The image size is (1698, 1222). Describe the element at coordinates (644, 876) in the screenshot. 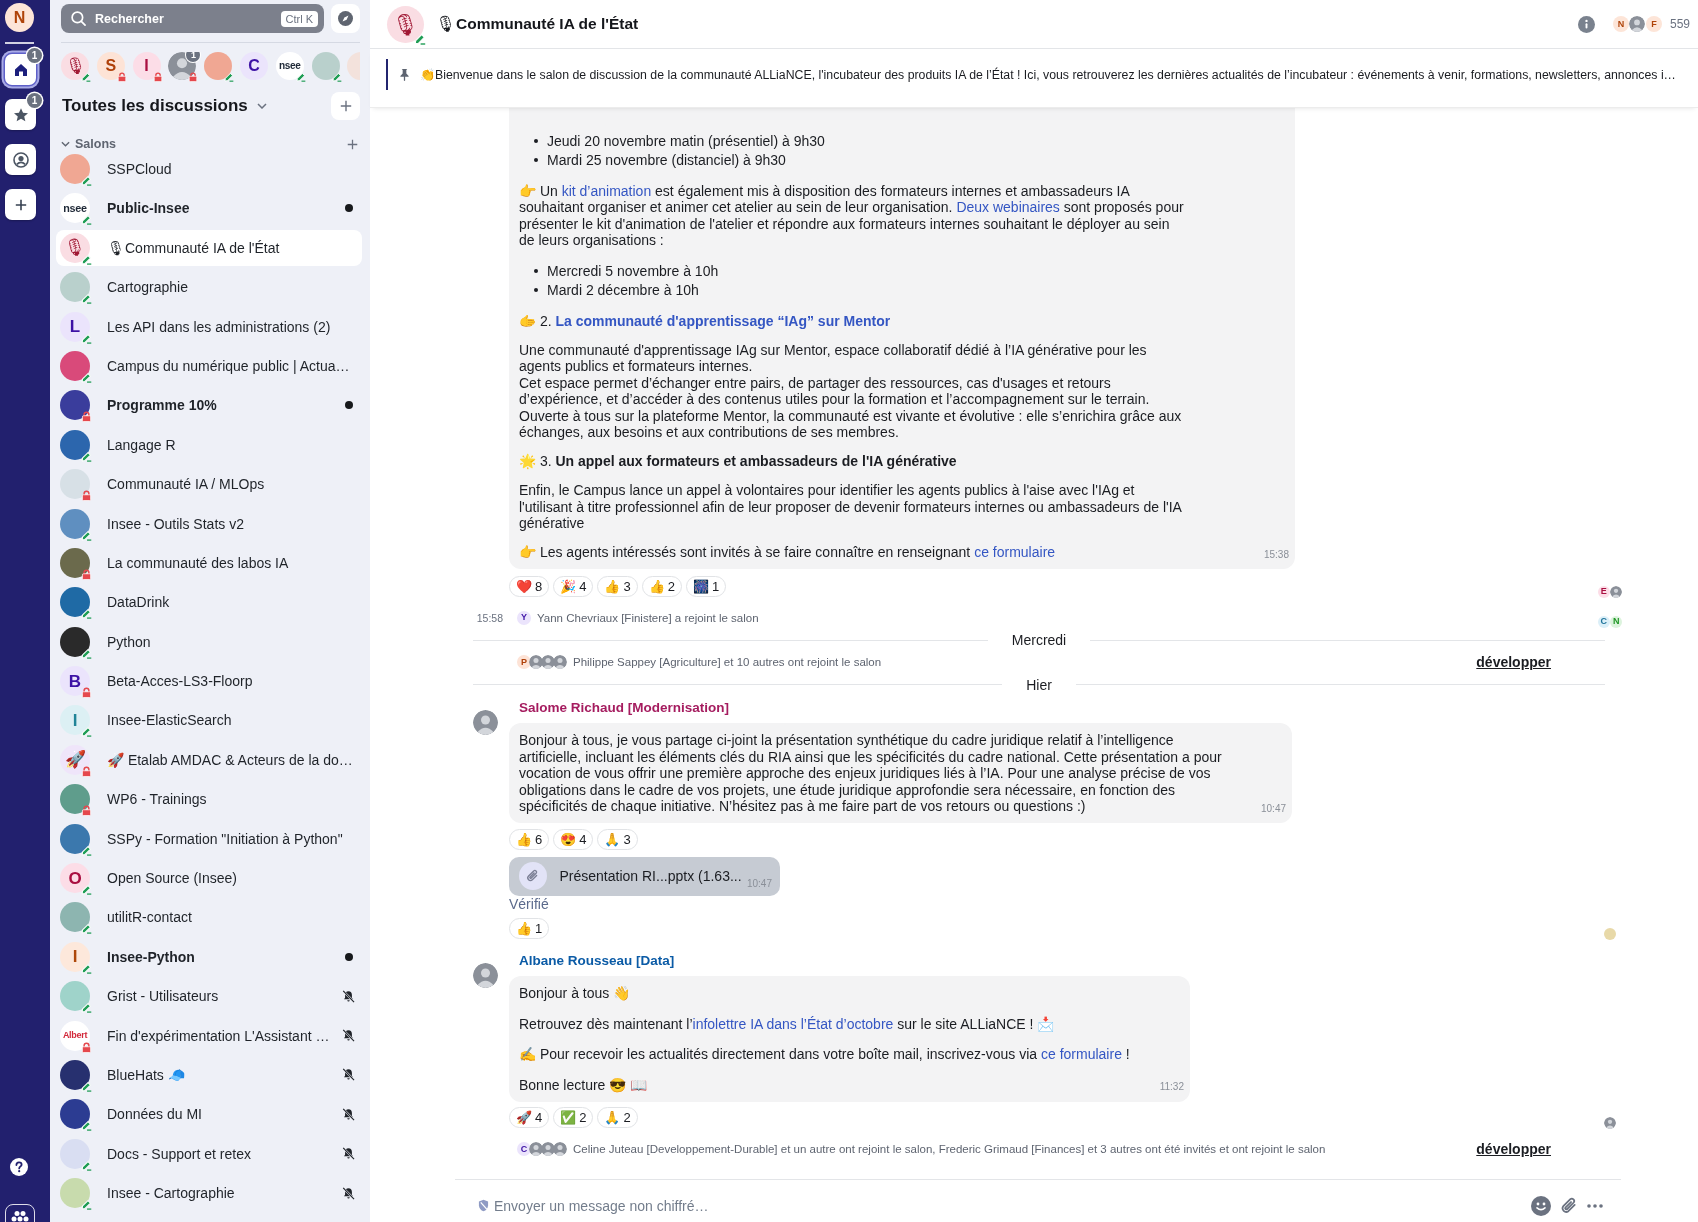

I see `file-attachment: Présentation RI...pptx (1.63... 10:47` at that location.